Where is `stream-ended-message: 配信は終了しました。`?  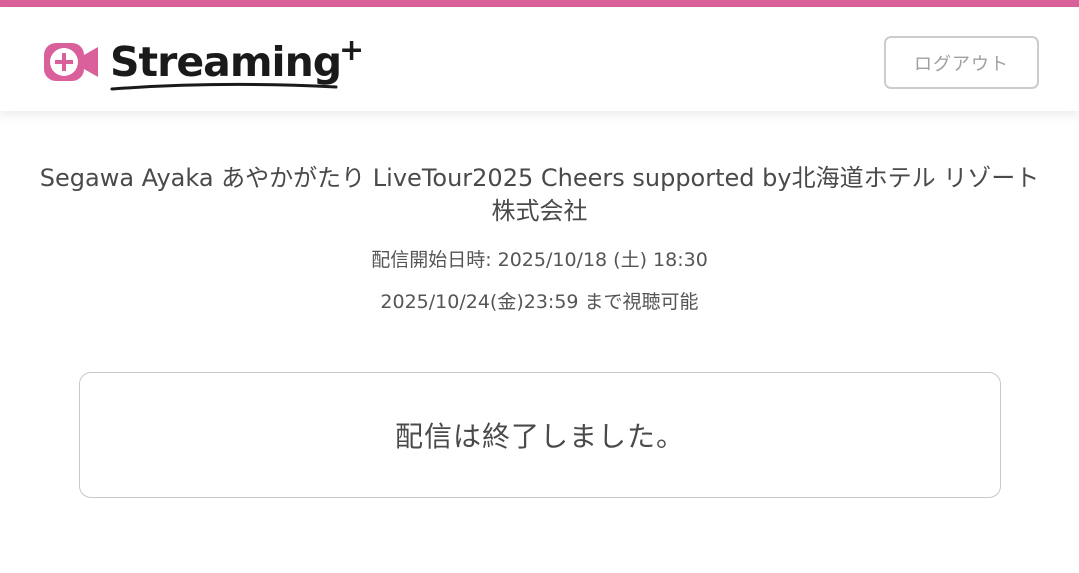 stream-ended-message: 配信は終了しました。 is located at coordinates (539, 436).